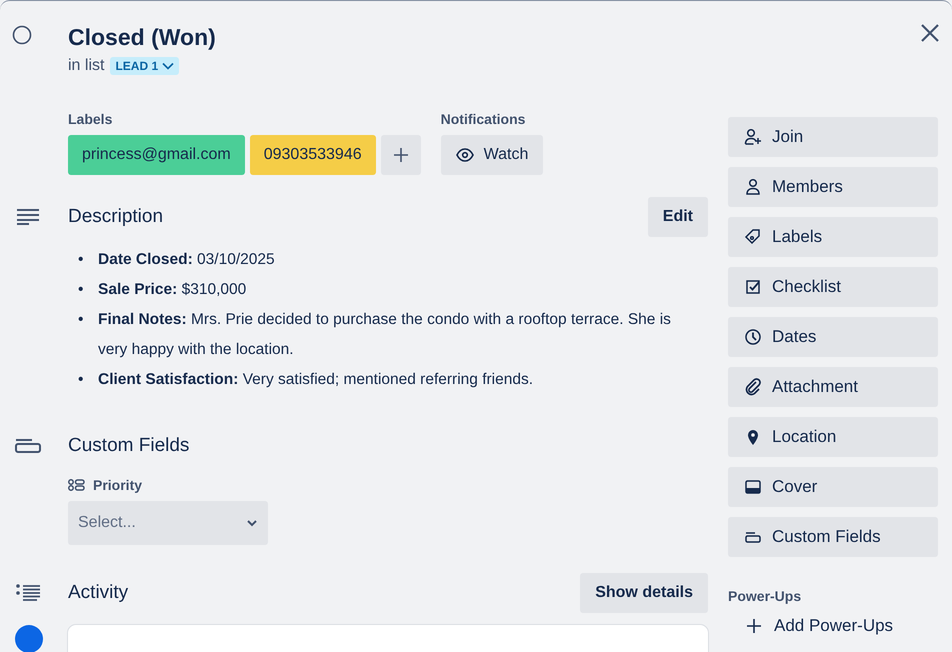 Image resolution: width=952 pixels, height=652 pixels. What do you see at coordinates (483, 119) in the screenshot?
I see `notifications-heading: Notifications` at bounding box center [483, 119].